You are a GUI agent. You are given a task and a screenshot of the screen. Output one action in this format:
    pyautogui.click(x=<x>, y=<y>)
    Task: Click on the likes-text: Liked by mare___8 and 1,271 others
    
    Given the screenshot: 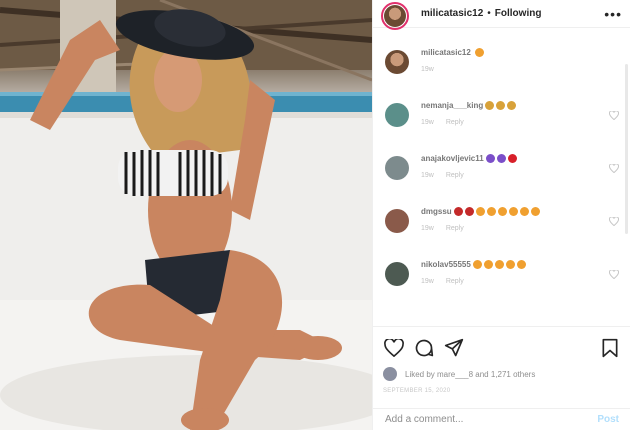 What is the action you would take?
    pyautogui.click(x=470, y=374)
    